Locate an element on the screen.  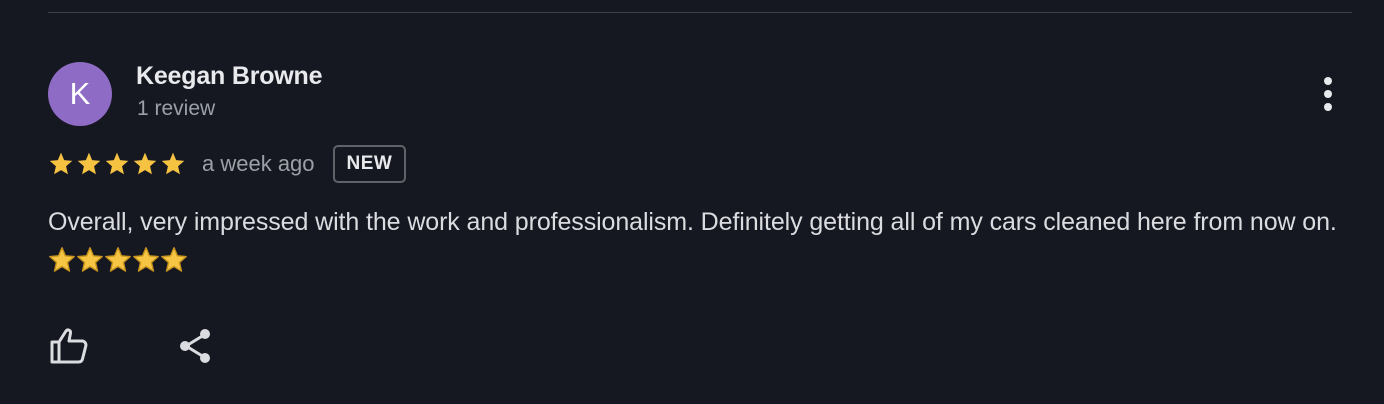
more-vert-icon is located at coordinates (1328, 94).